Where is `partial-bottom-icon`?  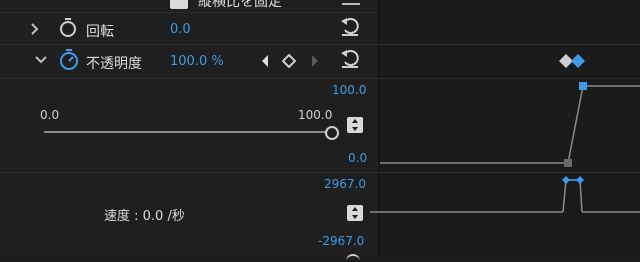
partial-bottom-icon is located at coordinates (353, 258).